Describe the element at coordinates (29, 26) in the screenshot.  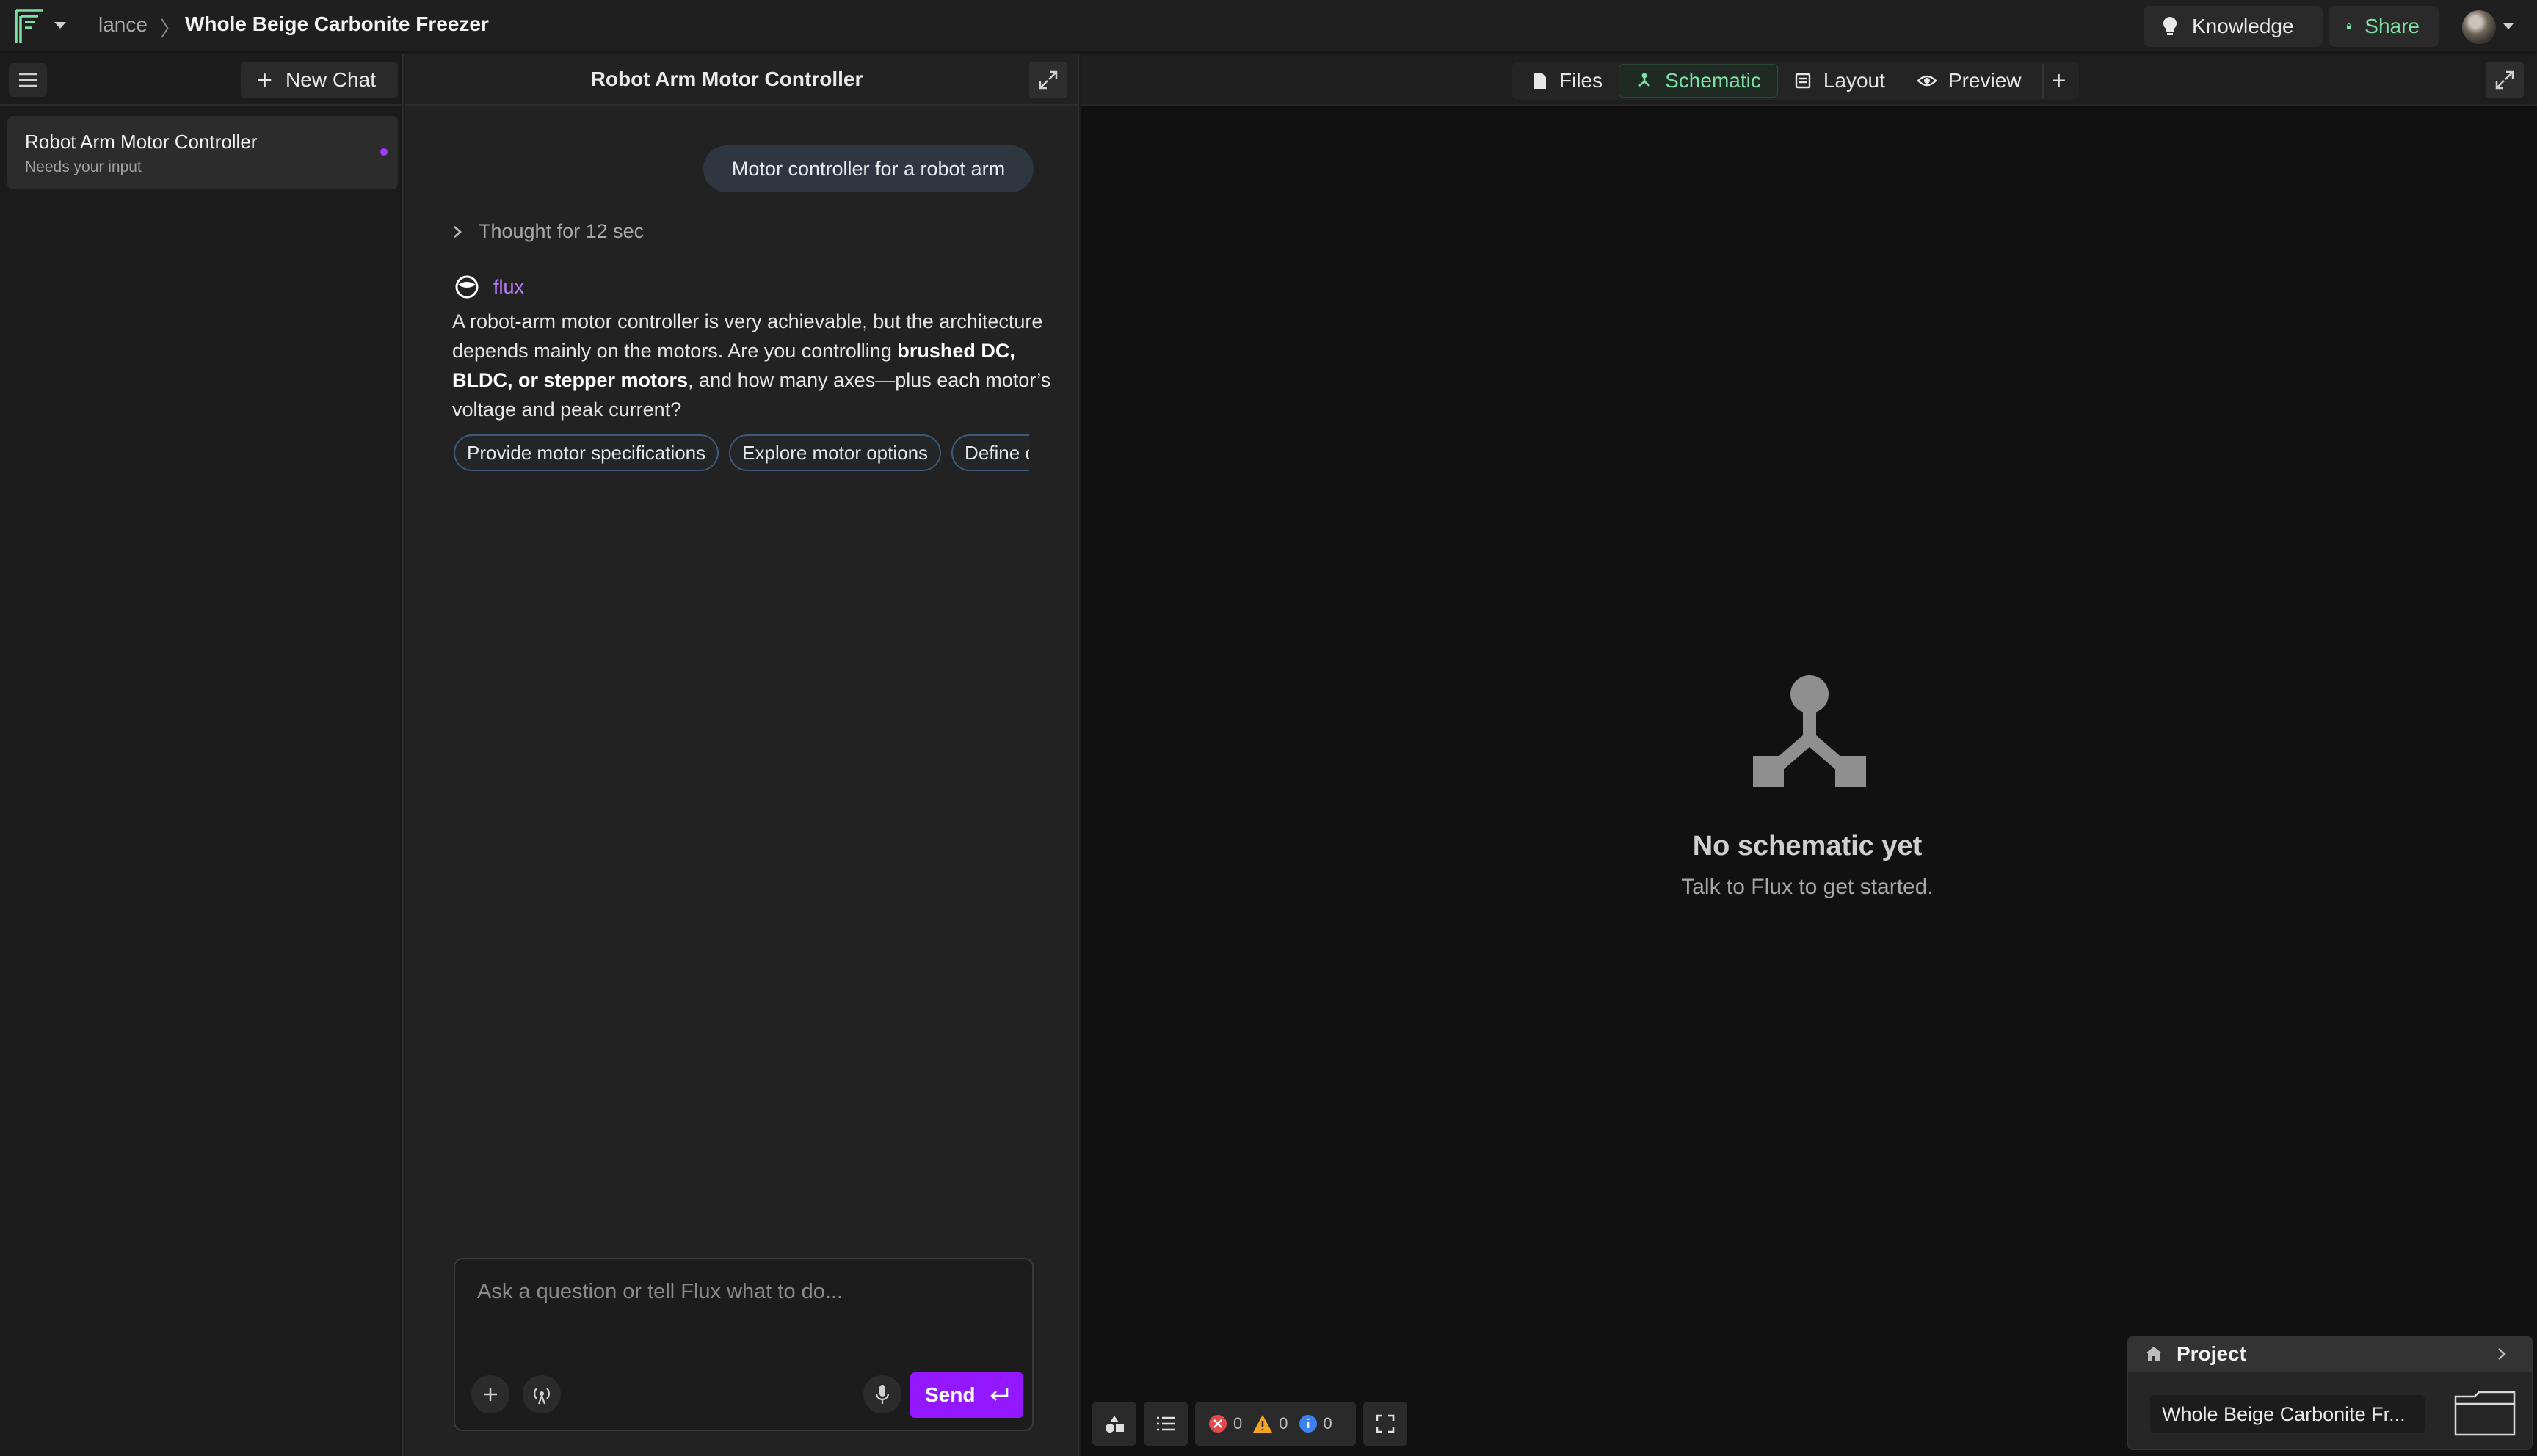
I see `flux-logo-icon` at that location.